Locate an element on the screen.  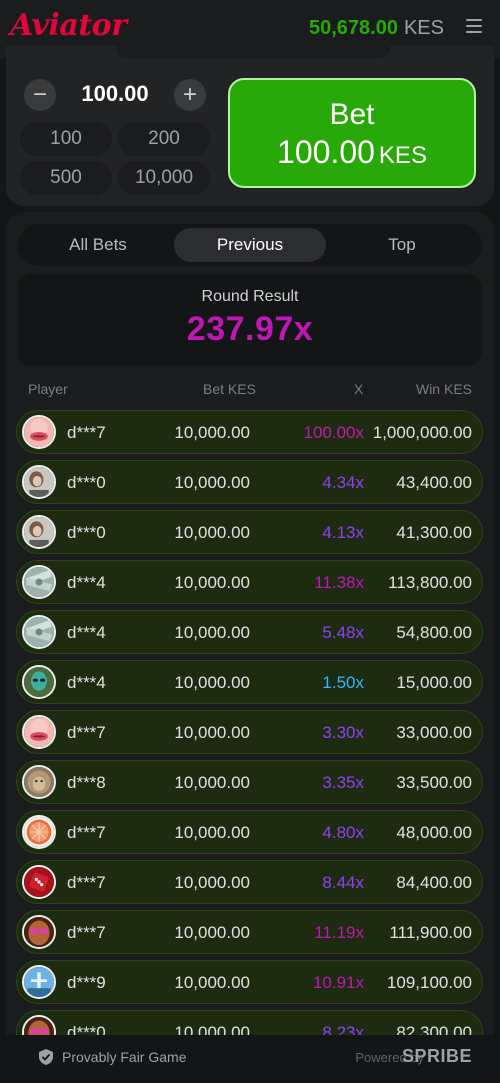
tab-all-bets: All Bets is located at coordinates (98, 245).